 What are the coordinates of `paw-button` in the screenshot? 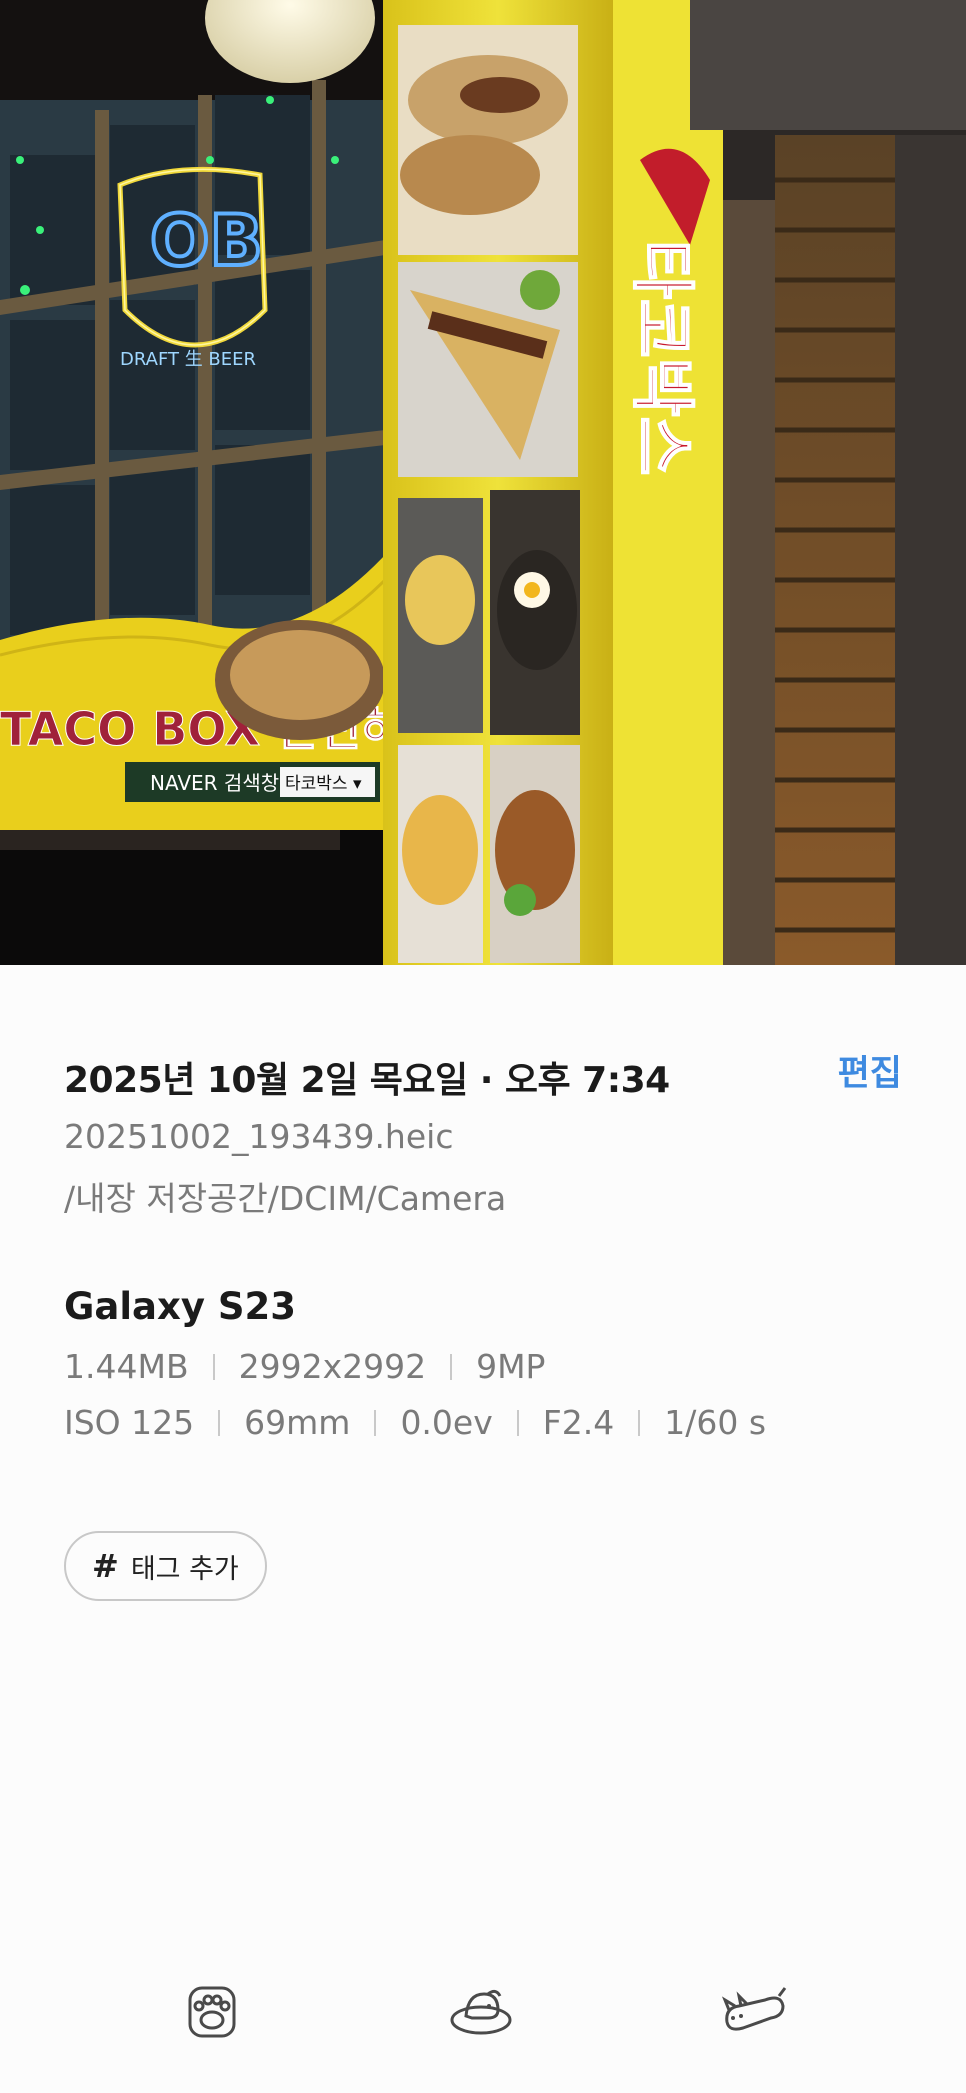 It's located at (212, 2010).